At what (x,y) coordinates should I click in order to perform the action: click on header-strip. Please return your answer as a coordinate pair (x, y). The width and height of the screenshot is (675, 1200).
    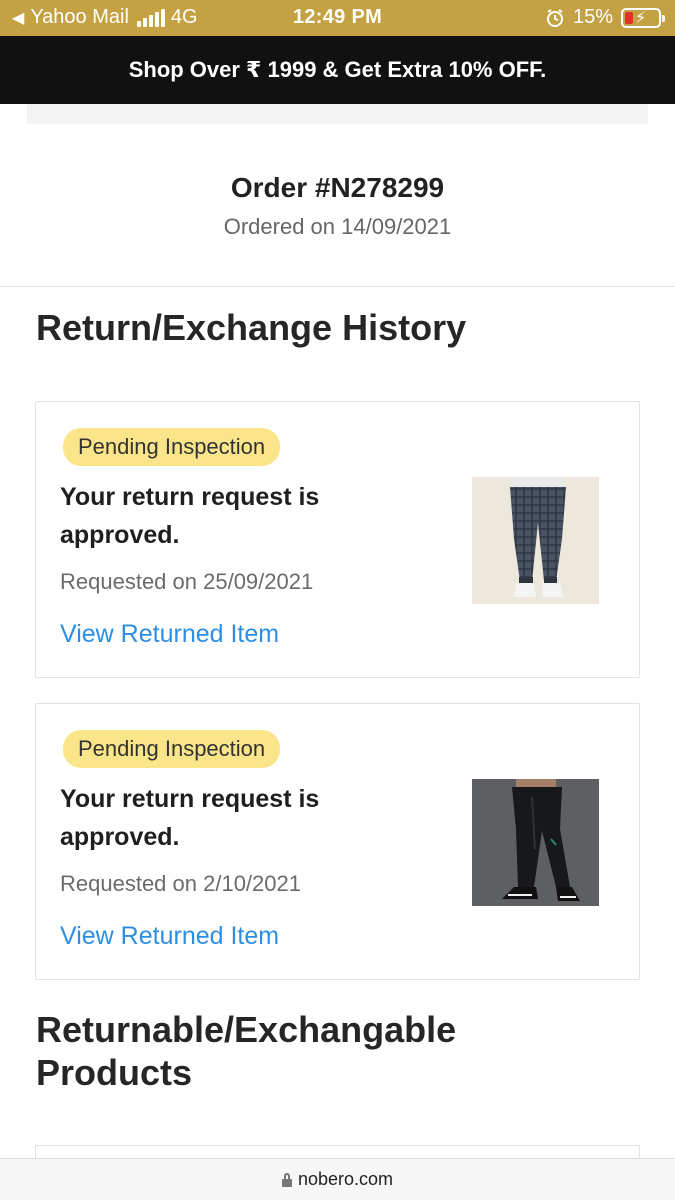
    Looking at the image, I should click on (337, 114).